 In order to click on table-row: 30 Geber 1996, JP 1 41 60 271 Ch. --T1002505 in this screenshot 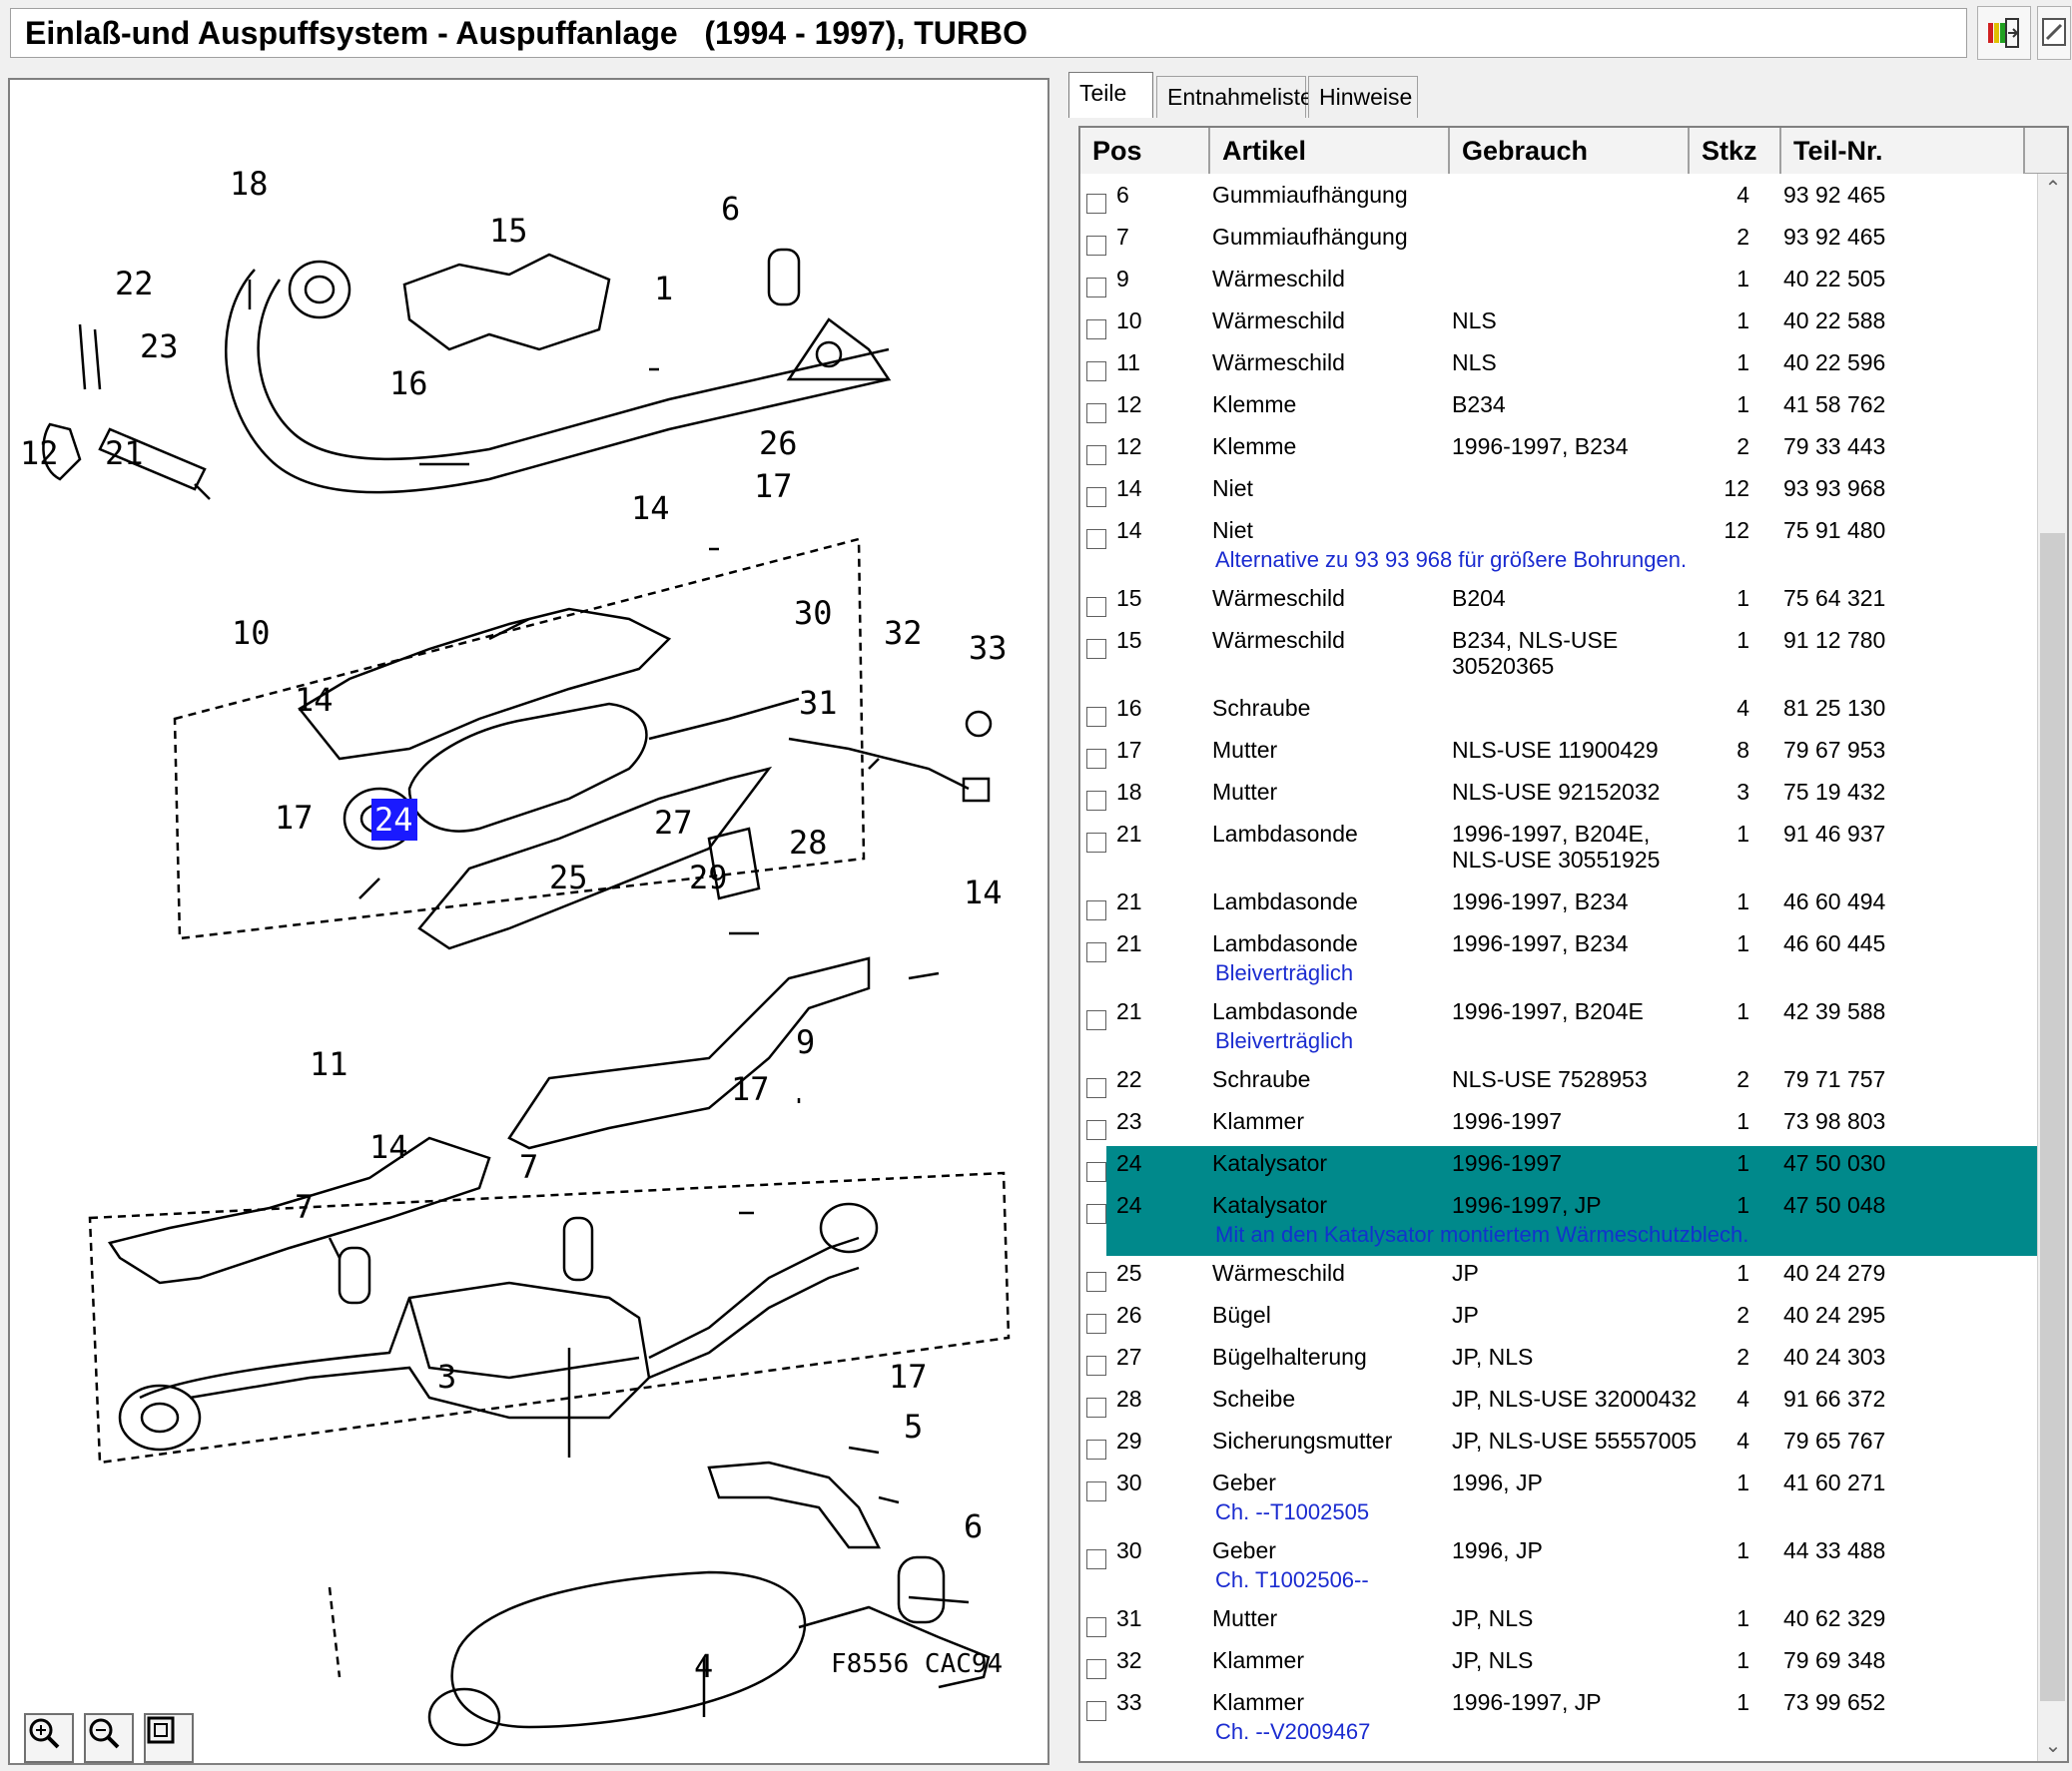, I will do `click(1560, 1500)`.